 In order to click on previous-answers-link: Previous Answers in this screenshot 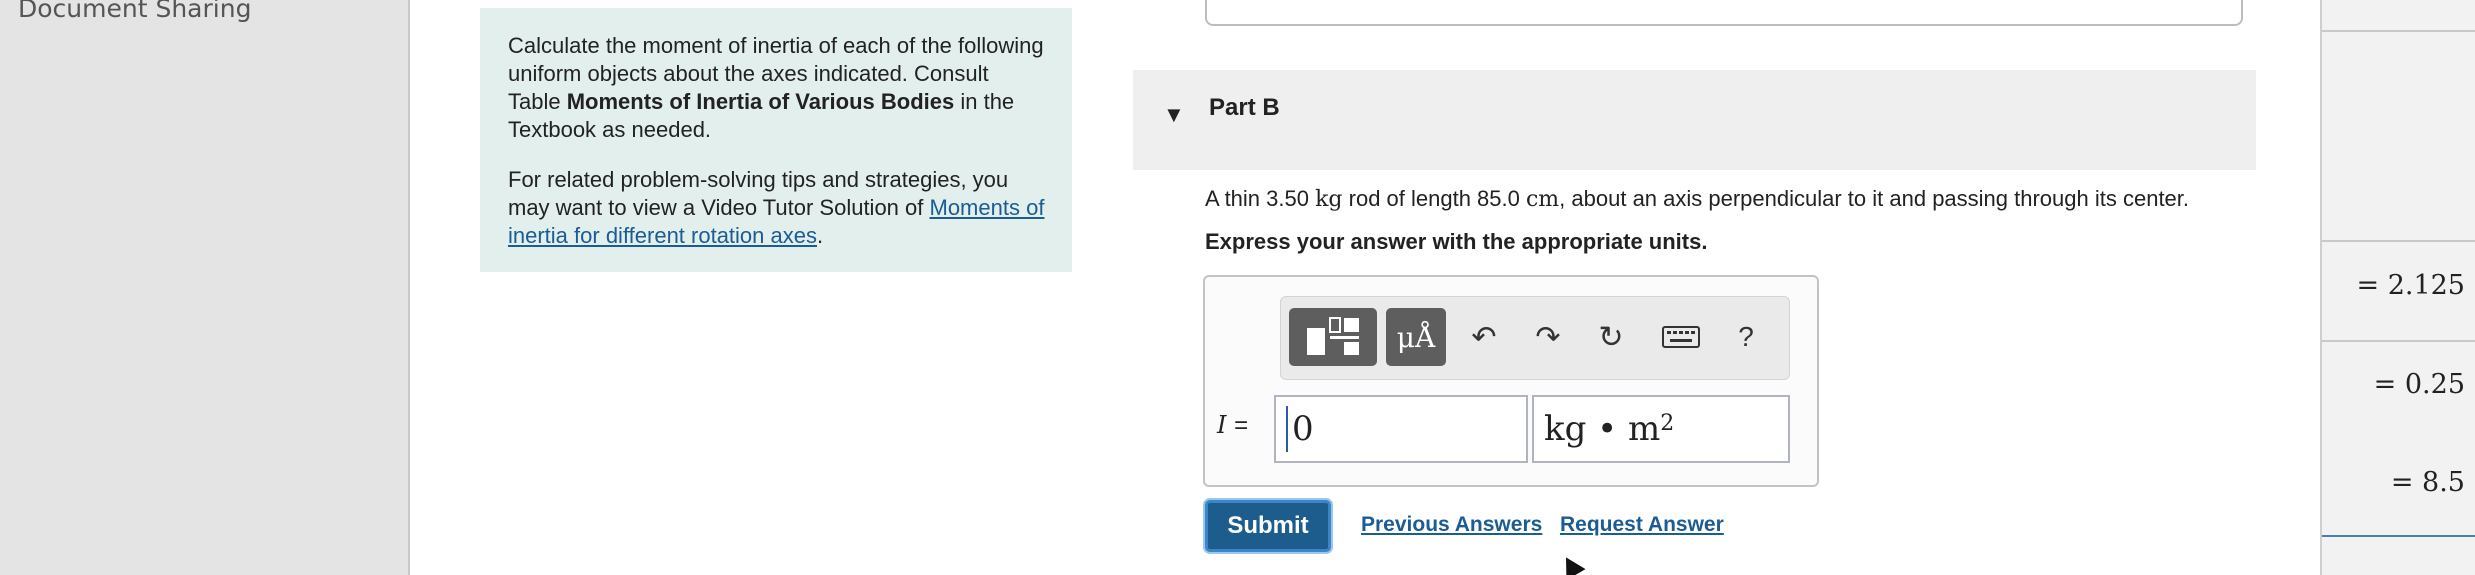, I will do `click(1451, 525)`.